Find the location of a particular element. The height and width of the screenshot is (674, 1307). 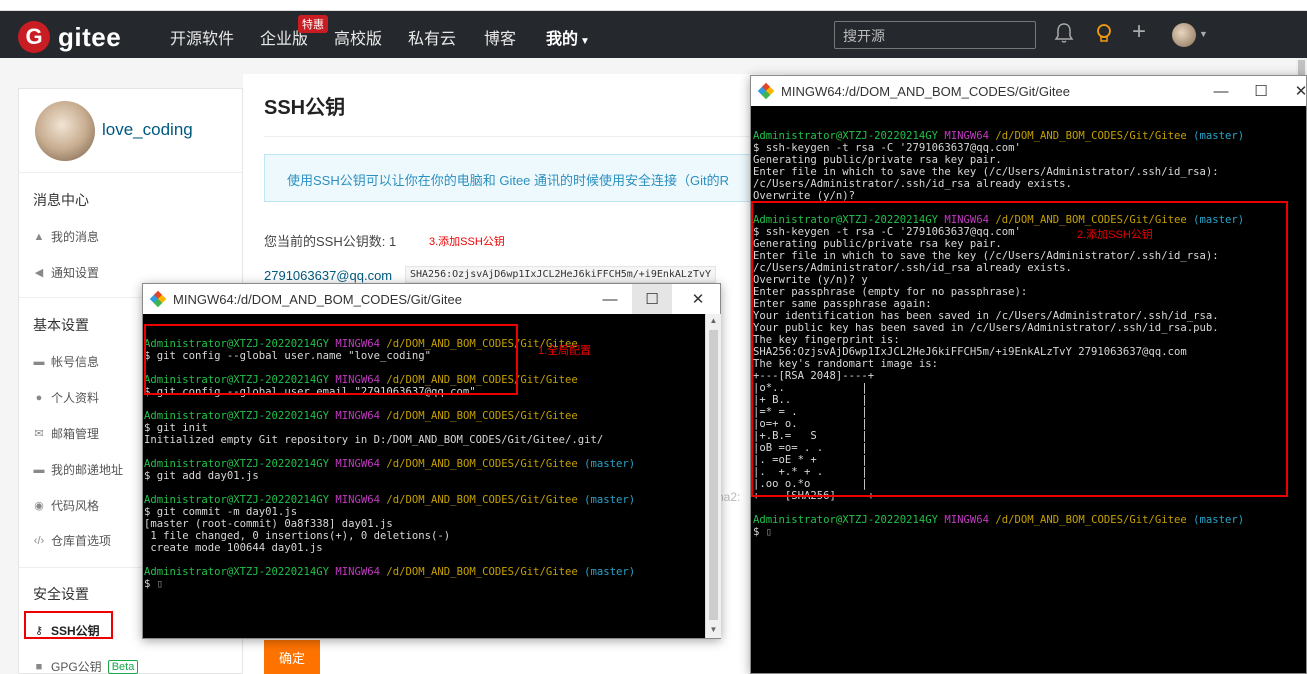

nav-opensource: 开源软件 is located at coordinates (202, 37).